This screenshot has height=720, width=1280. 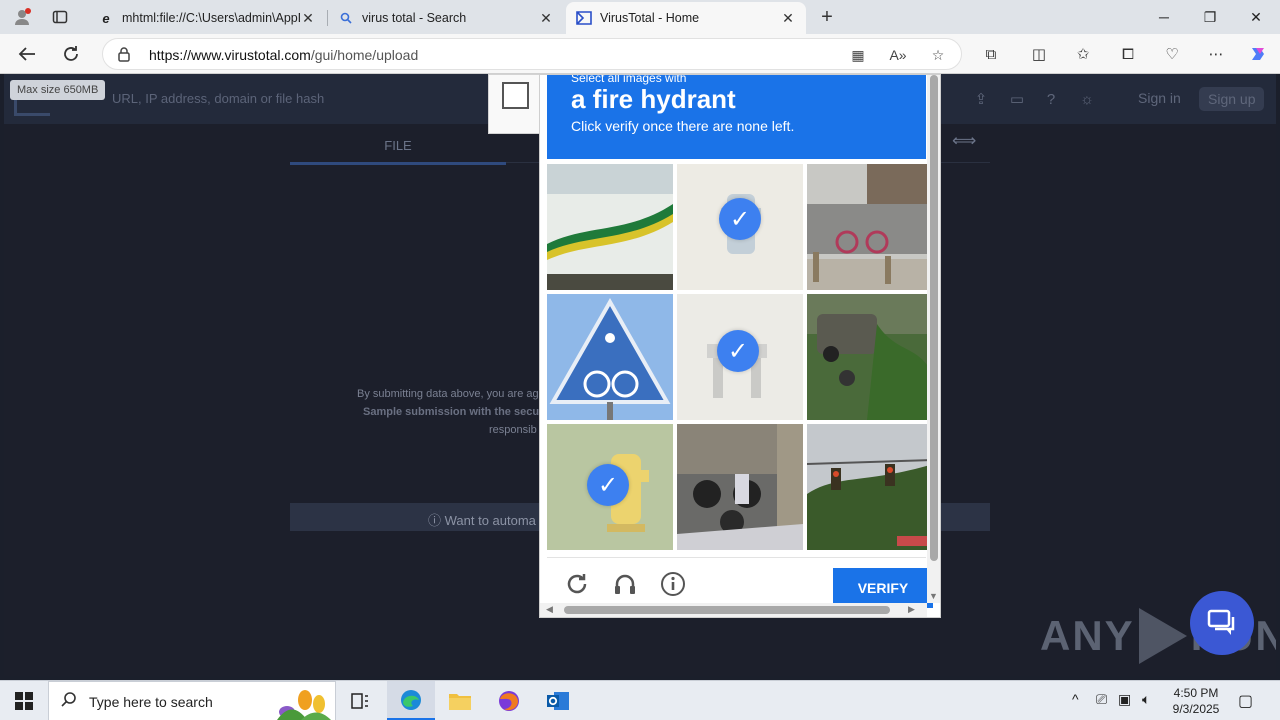 I want to click on search-highlight-icon, so click(x=300, y=703).